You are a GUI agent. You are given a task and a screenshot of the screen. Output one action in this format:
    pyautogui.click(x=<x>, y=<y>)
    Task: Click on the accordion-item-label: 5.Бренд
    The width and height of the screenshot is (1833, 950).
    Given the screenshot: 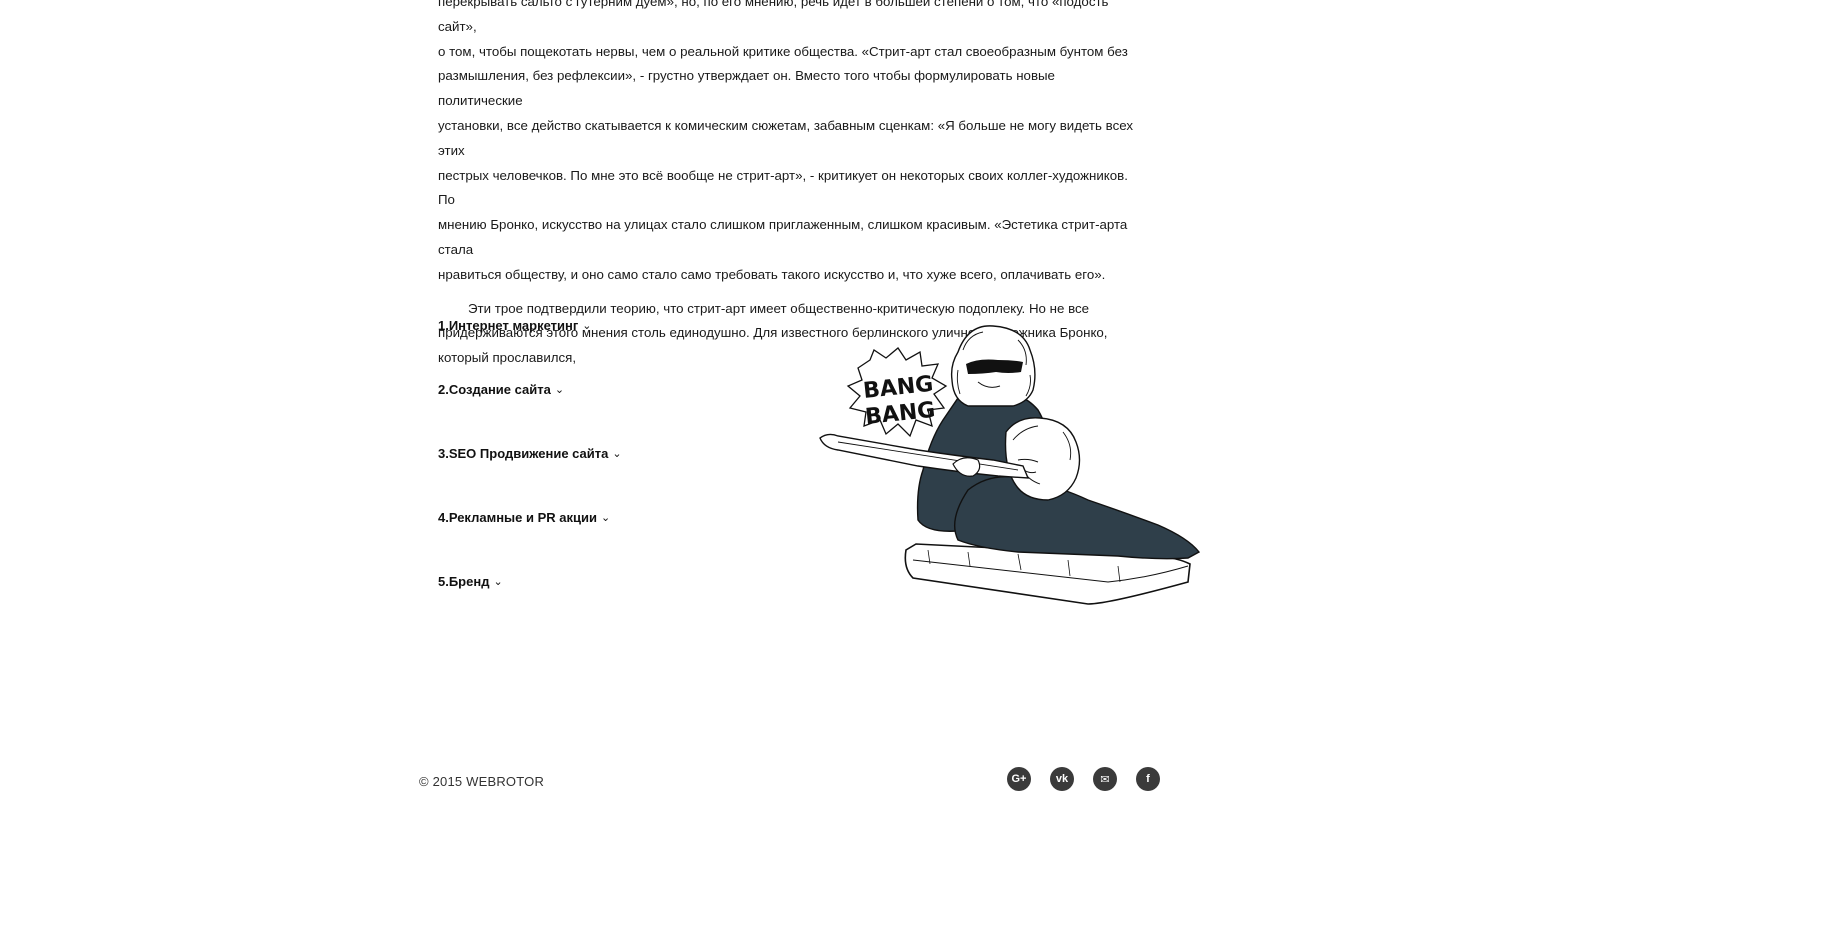 What is the action you would take?
    pyautogui.click(x=464, y=581)
    